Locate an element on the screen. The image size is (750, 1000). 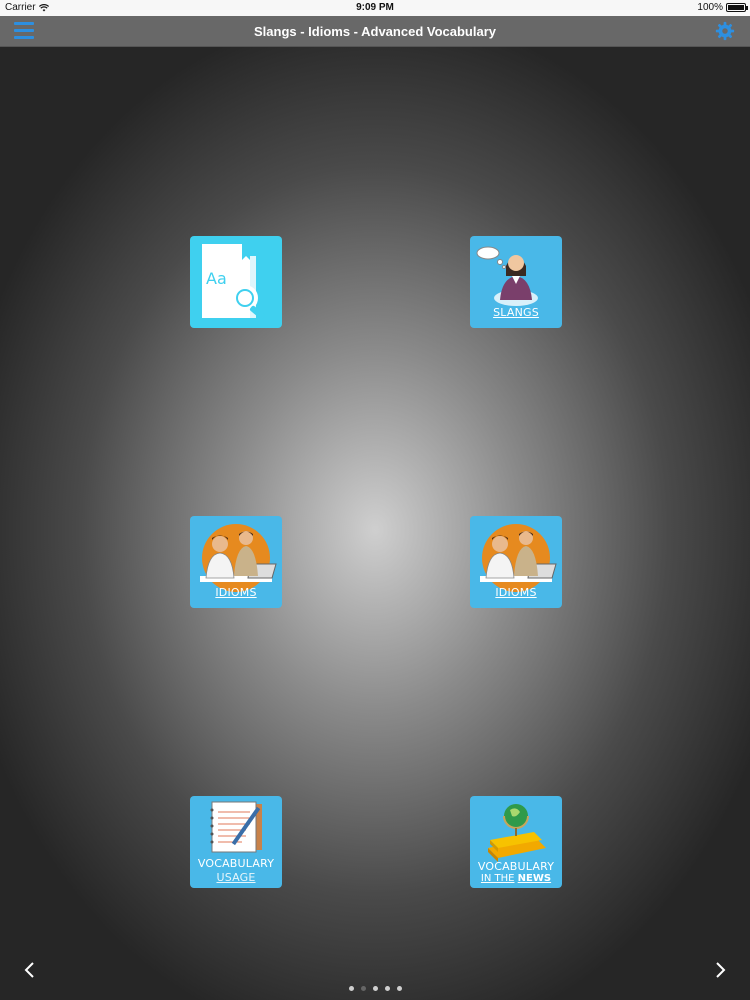
tile-vocab-news-line1: VOCABULARY is located at coordinates (516, 866).